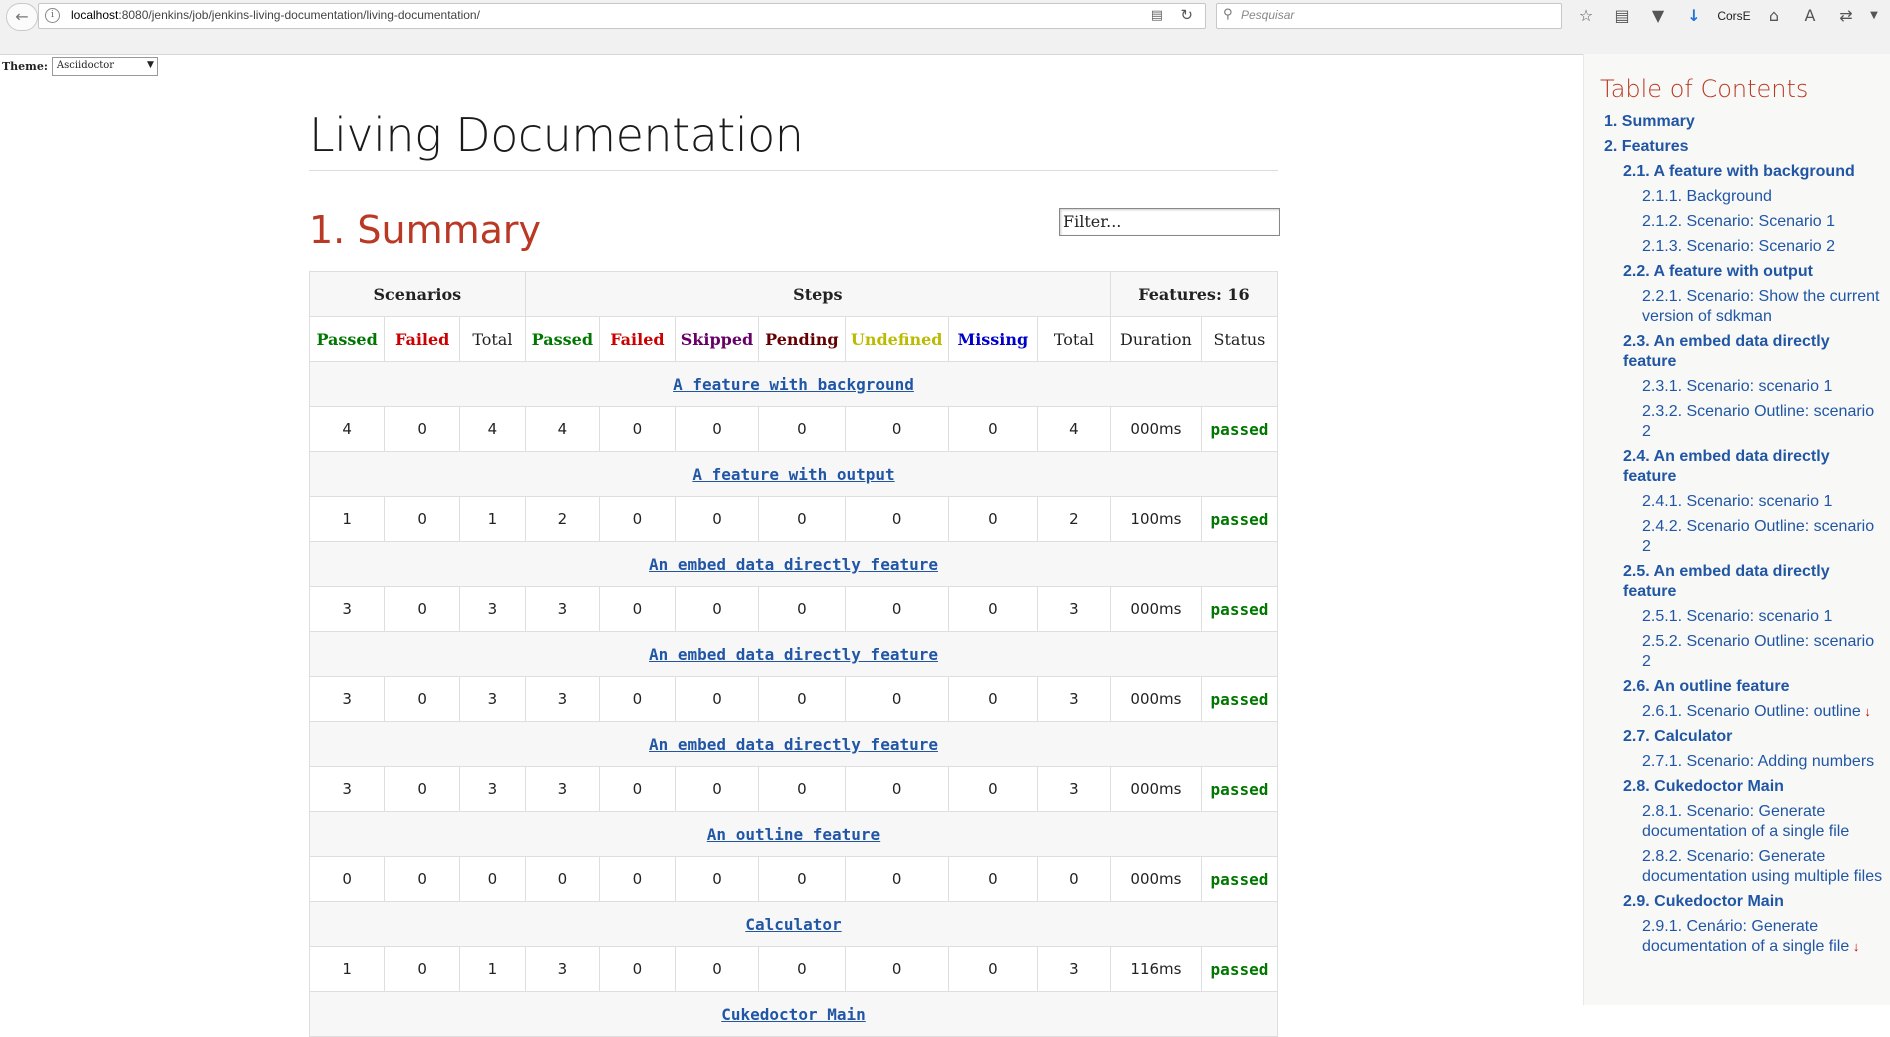  I want to click on toc-item-label: 2.5.2. Scenario Outline: scenario 2, so click(1758, 651).